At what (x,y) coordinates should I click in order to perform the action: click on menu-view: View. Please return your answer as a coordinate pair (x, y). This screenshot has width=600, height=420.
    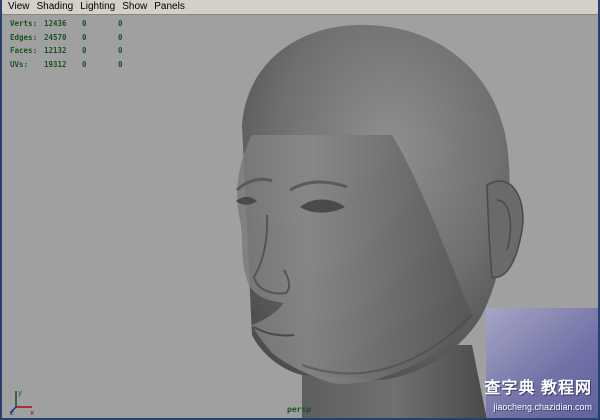
    Looking at the image, I should click on (19, 7).